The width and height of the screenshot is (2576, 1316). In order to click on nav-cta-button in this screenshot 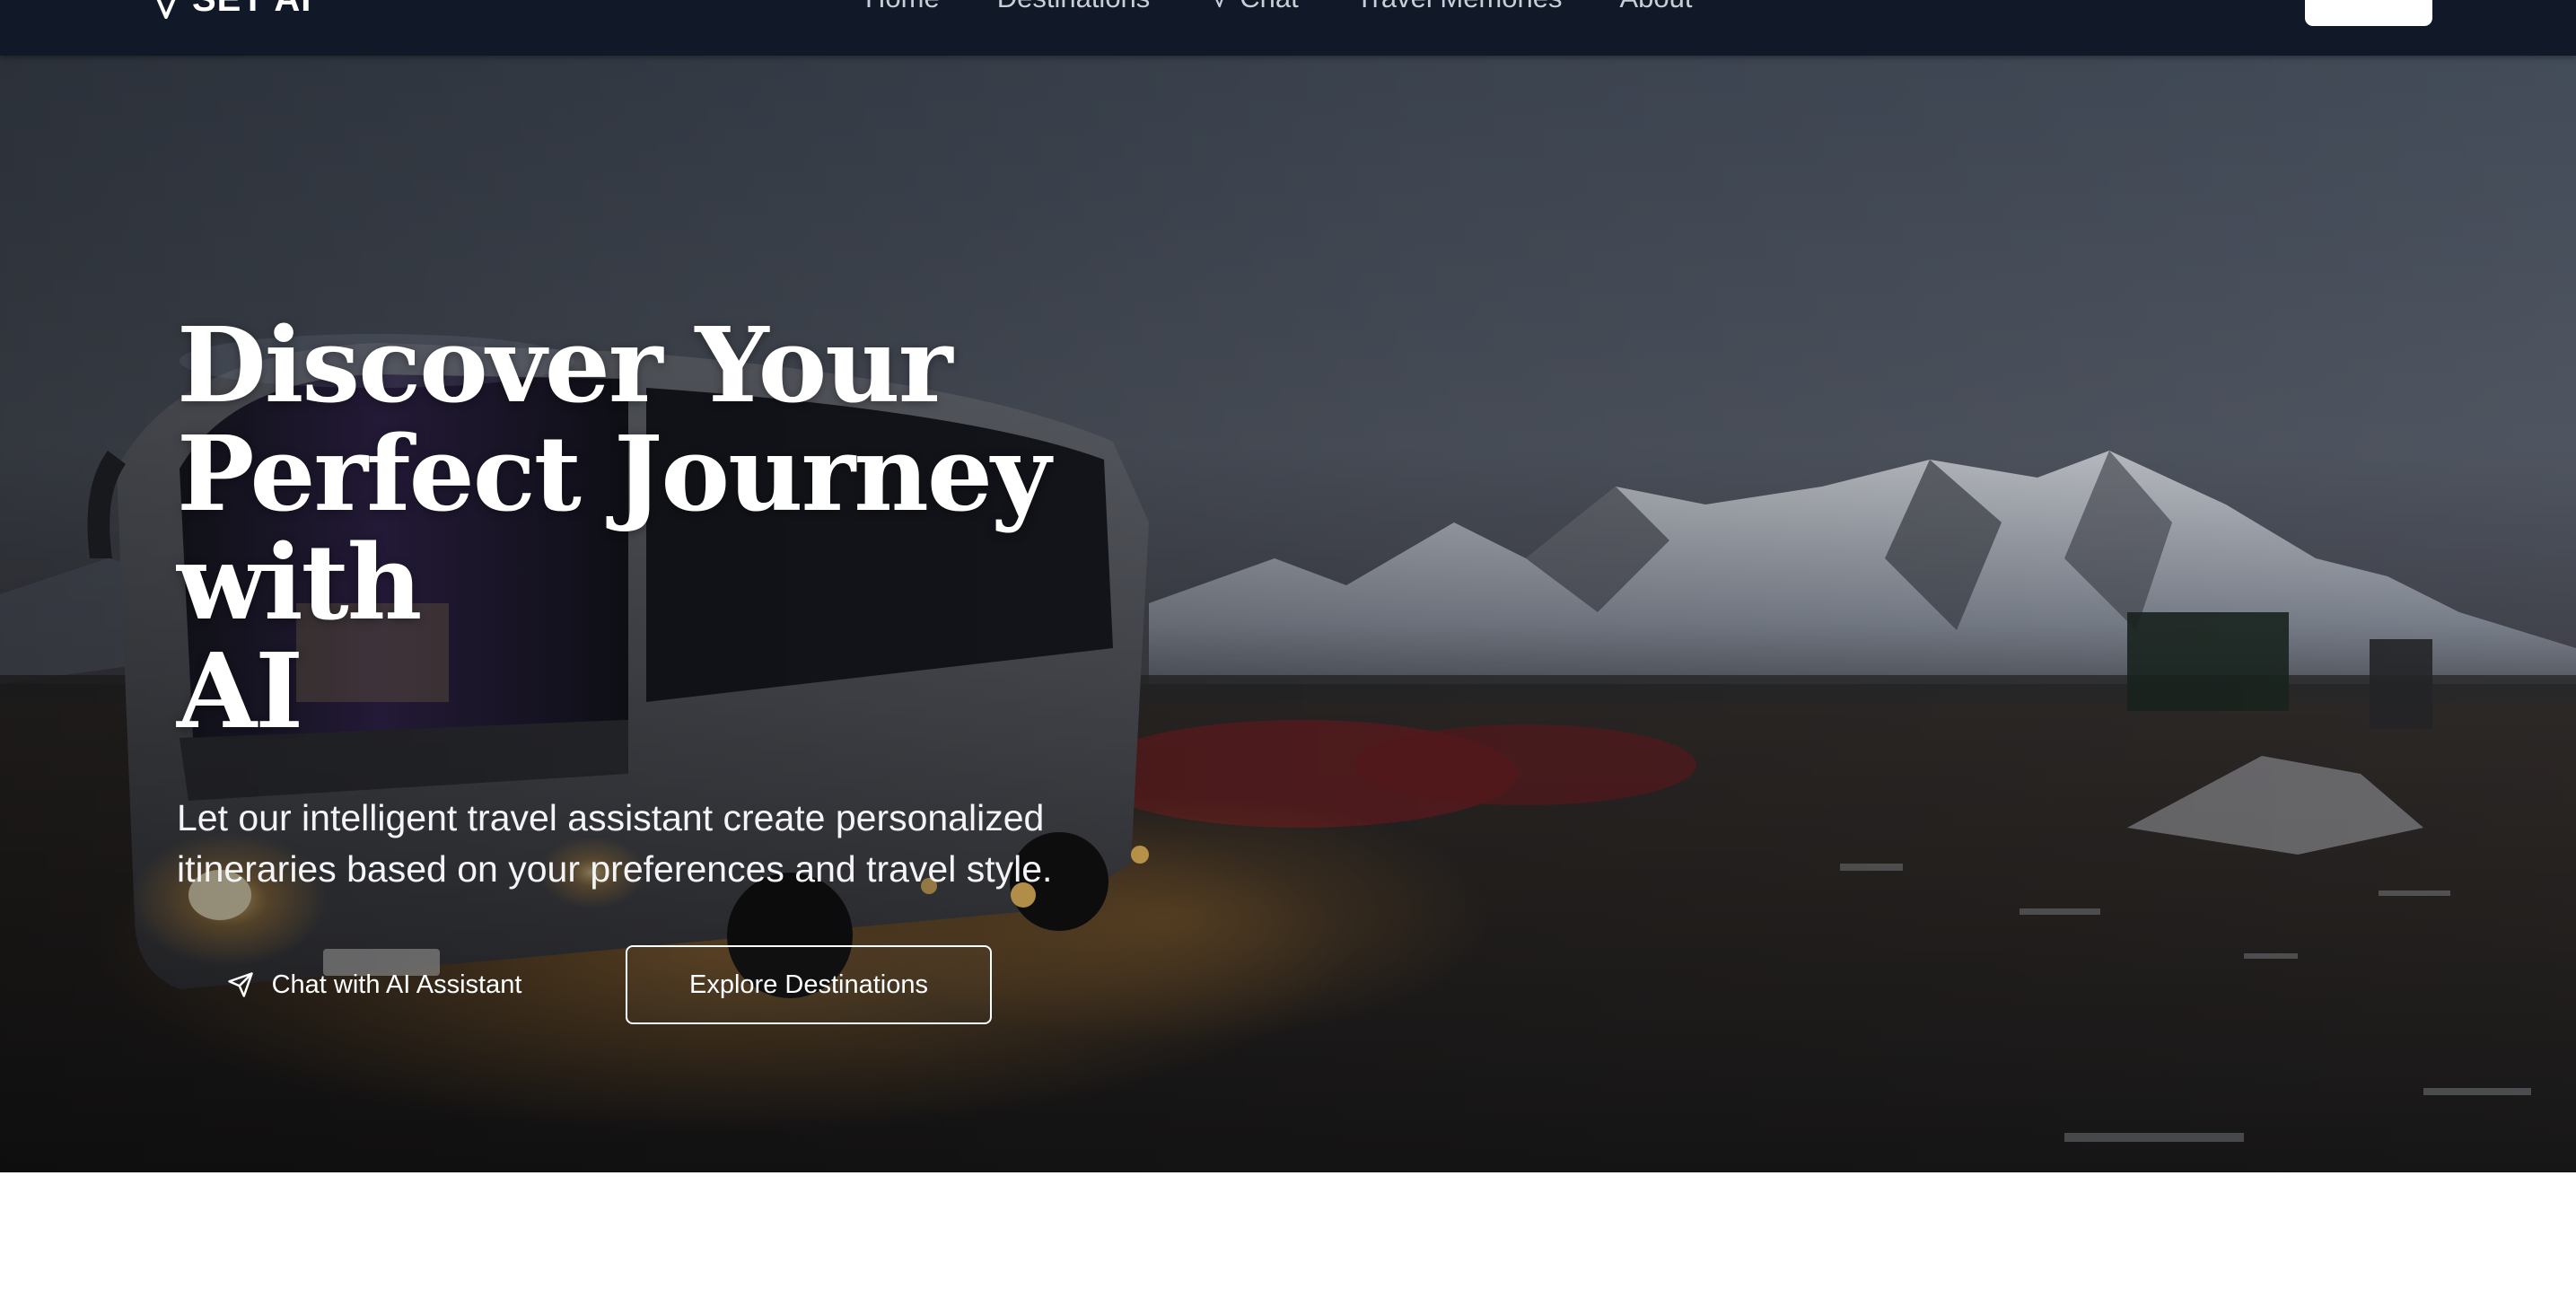, I will do `click(2368, 13)`.